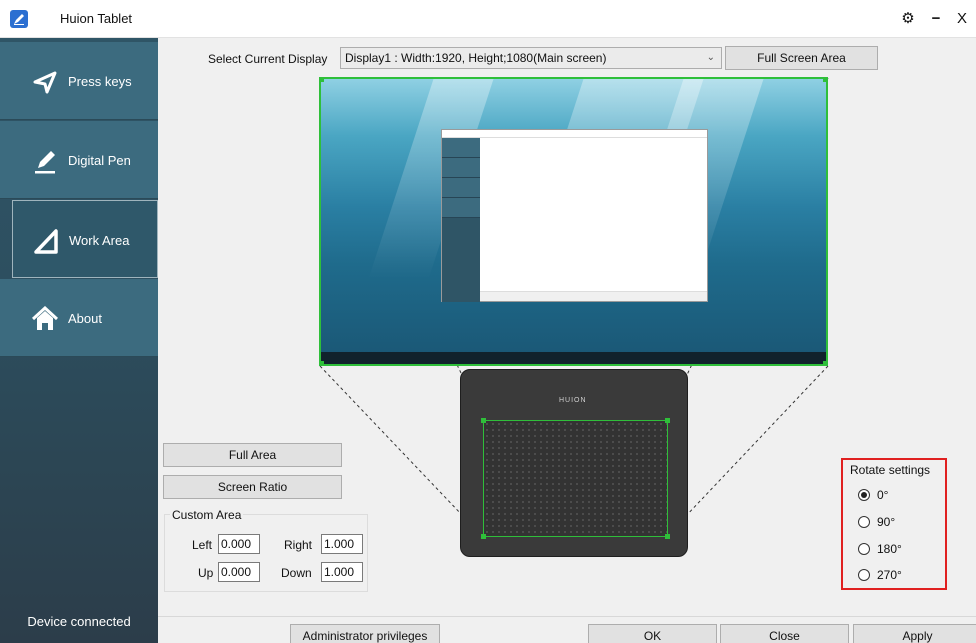 This screenshot has width=976, height=643. Describe the element at coordinates (962, 19) in the screenshot. I see `close-window-button: X` at that location.